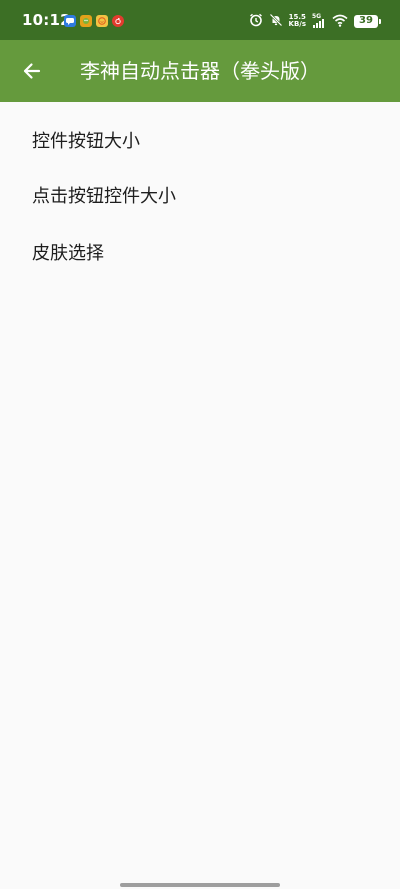 The height and width of the screenshot is (889, 400). I want to click on chat-app-icon, so click(70, 21).